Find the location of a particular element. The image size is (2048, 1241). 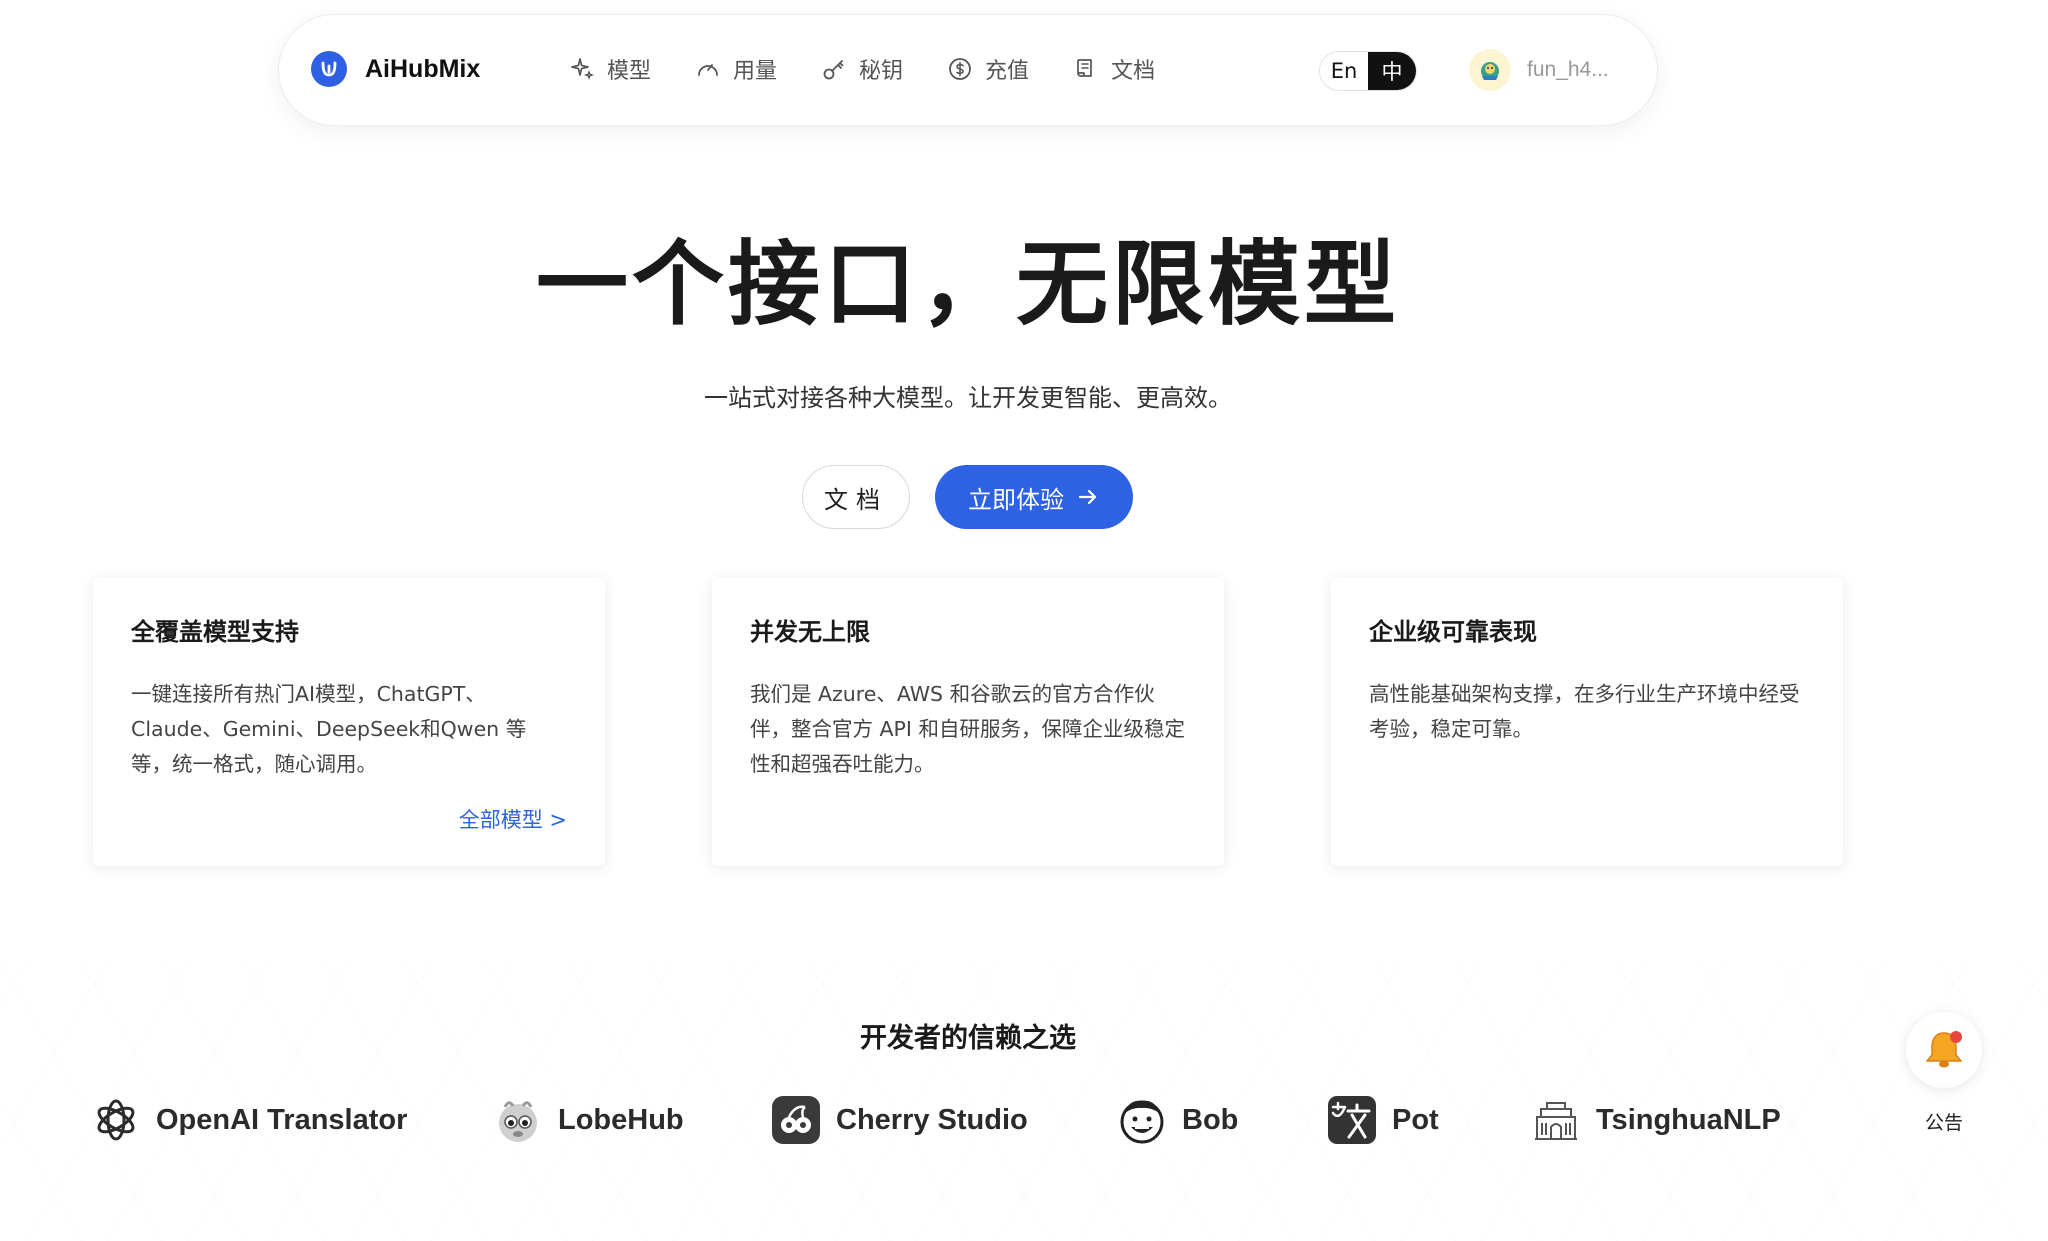

language-toggle: En 中 is located at coordinates (1368, 71).